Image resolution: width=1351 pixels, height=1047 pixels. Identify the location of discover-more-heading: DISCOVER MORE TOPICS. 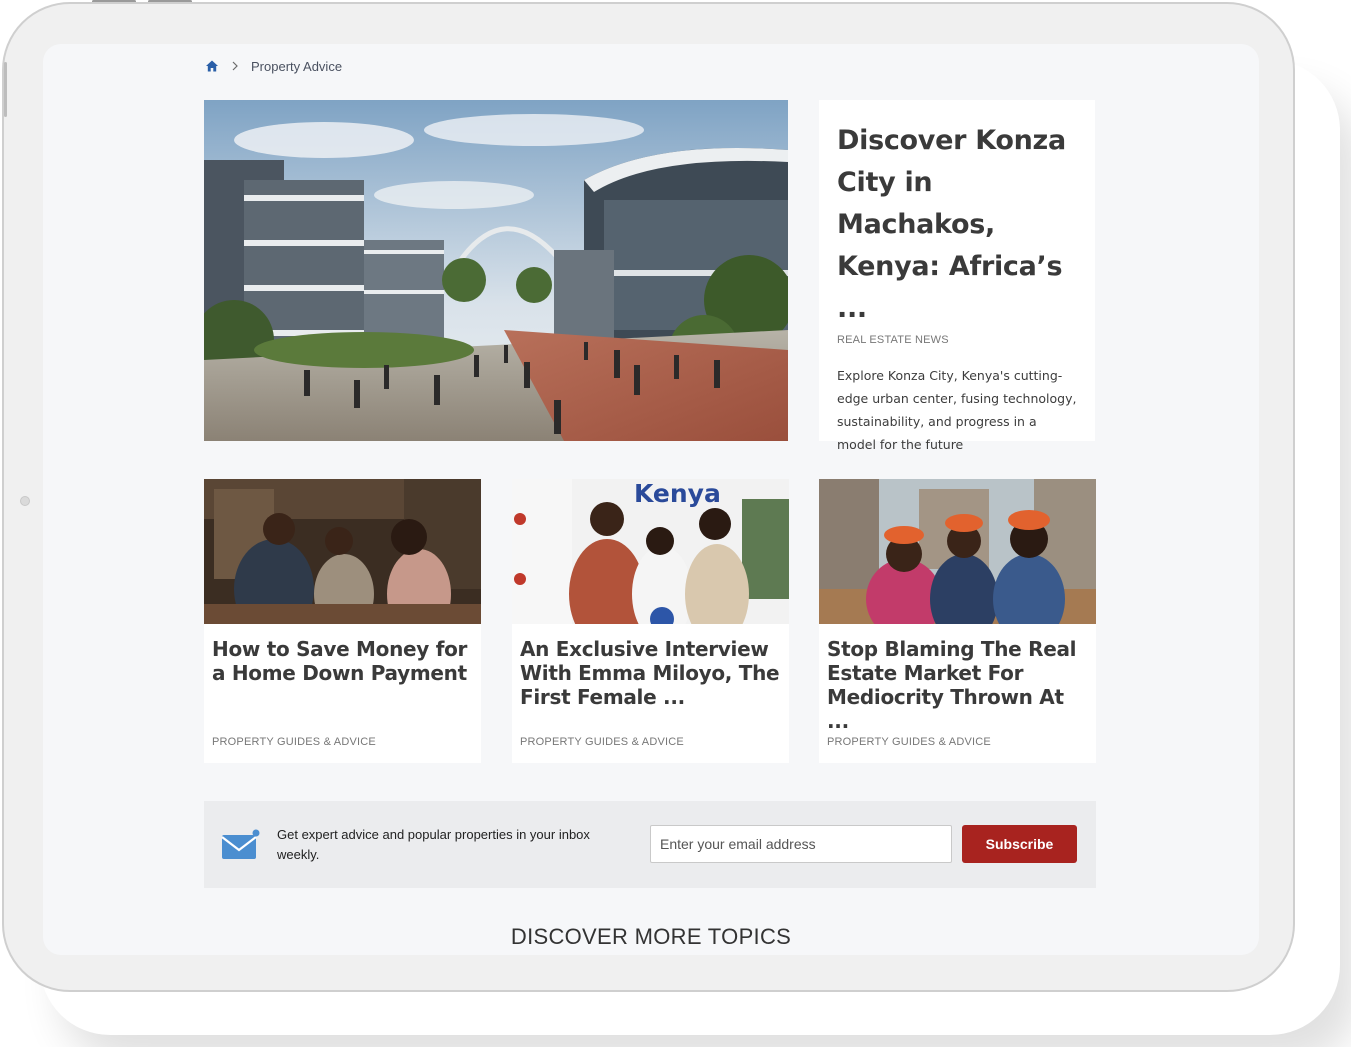
(651, 936).